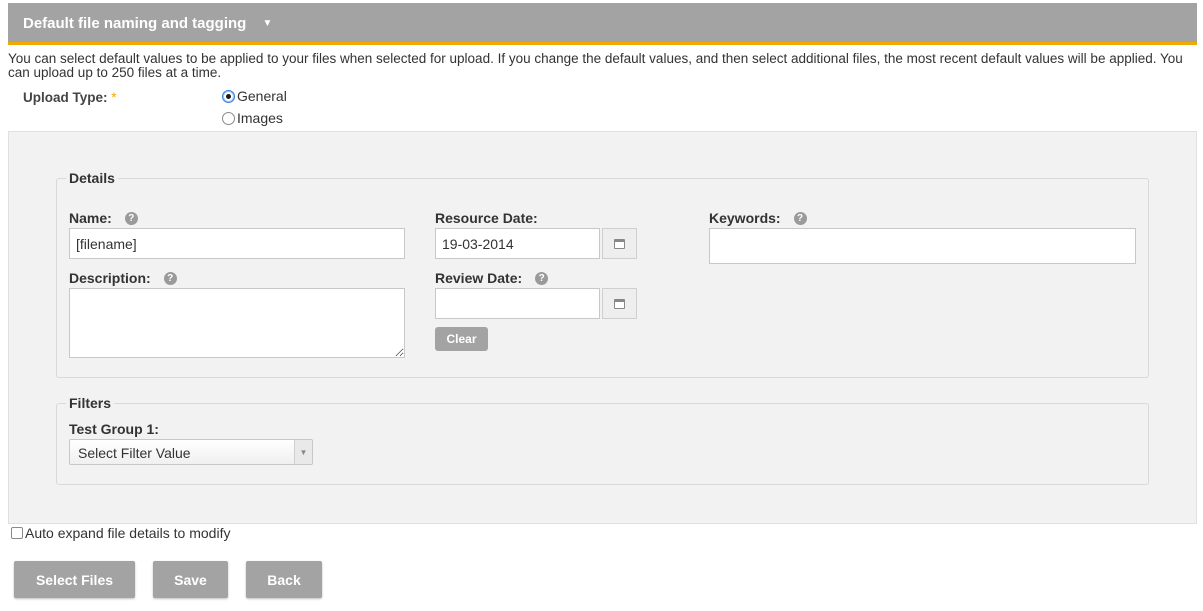 Image resolution: width=1203 pixels, height=611 pixels. I want to click on resource-date-label: Resource Date:, so click(486, 218).